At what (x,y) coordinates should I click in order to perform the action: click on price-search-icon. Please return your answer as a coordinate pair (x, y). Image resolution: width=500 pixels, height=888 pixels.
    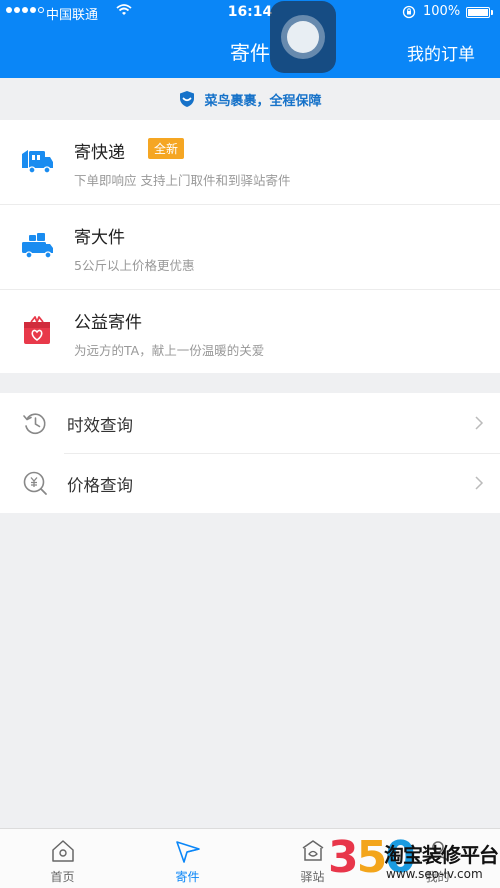
    Looking at the image, I should click on (35, 483).